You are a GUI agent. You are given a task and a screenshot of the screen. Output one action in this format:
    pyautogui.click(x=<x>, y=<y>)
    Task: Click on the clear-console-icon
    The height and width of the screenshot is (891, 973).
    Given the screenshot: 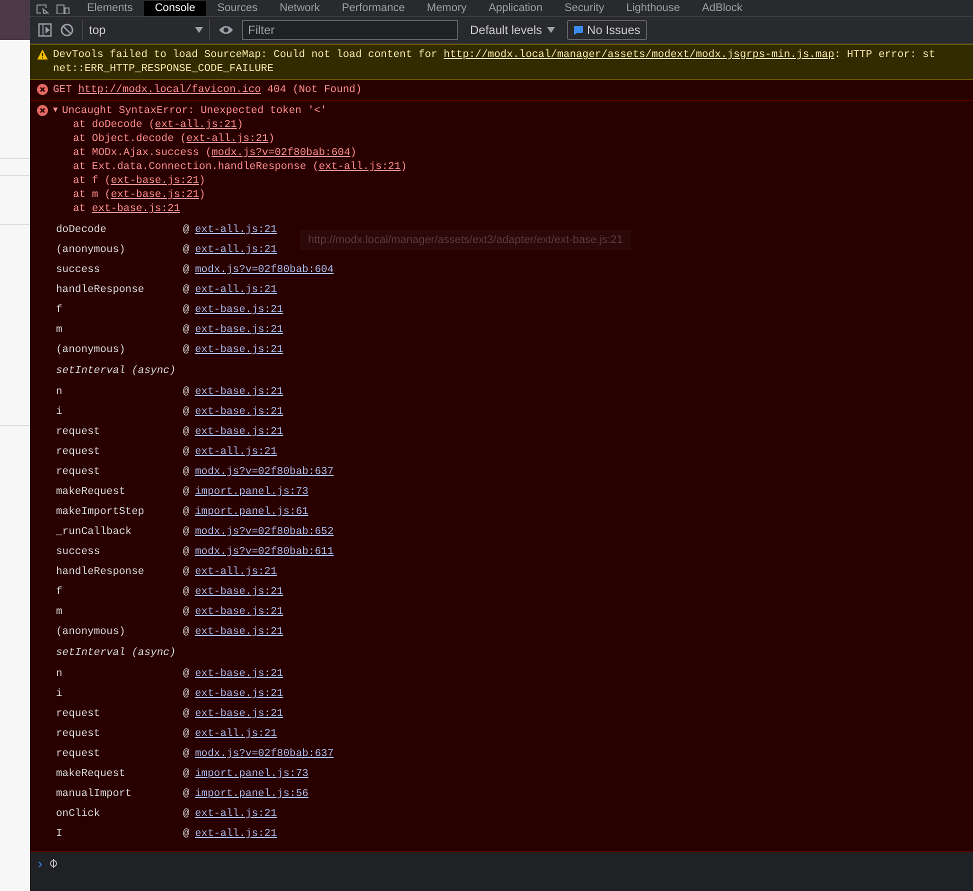 What is the action you would take?
    pyautogui.click(x=67, y=30)
    